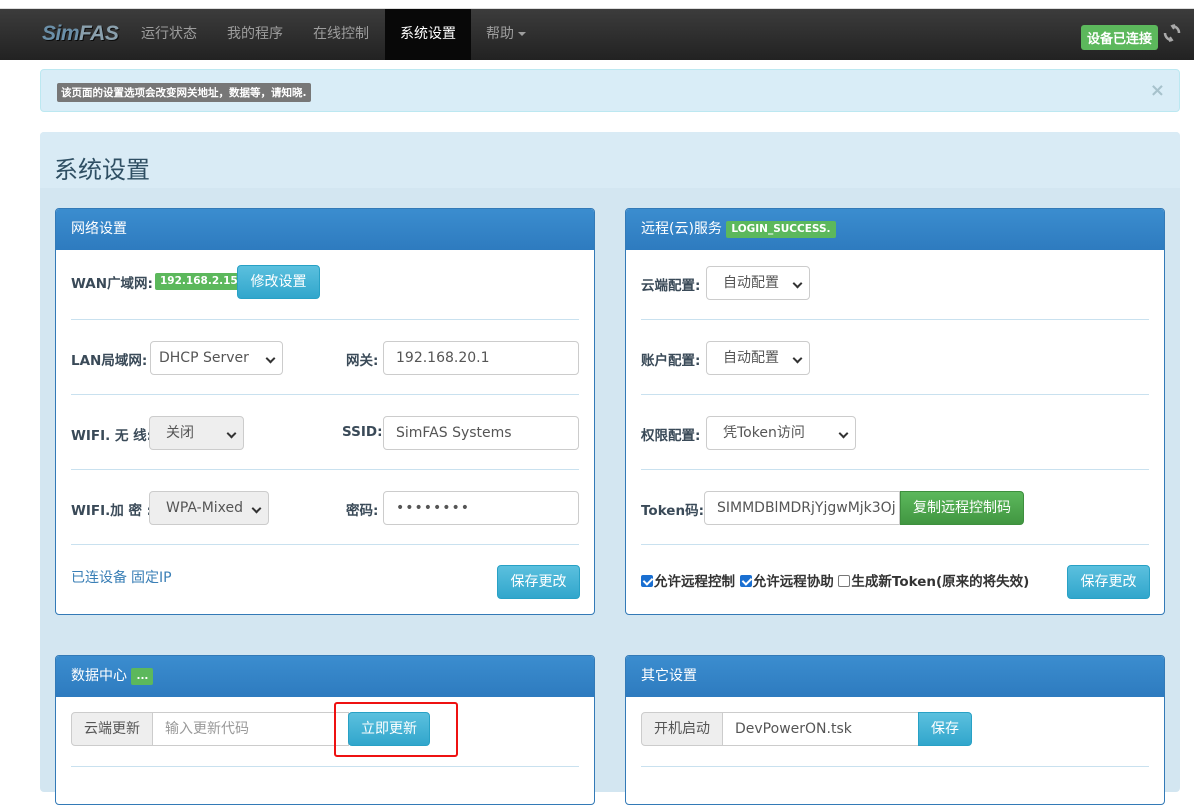 The width and height of the screenshot is (1194, 805). I want to click on wifi-label: WIFI. 无 线:, so click(112, 436).